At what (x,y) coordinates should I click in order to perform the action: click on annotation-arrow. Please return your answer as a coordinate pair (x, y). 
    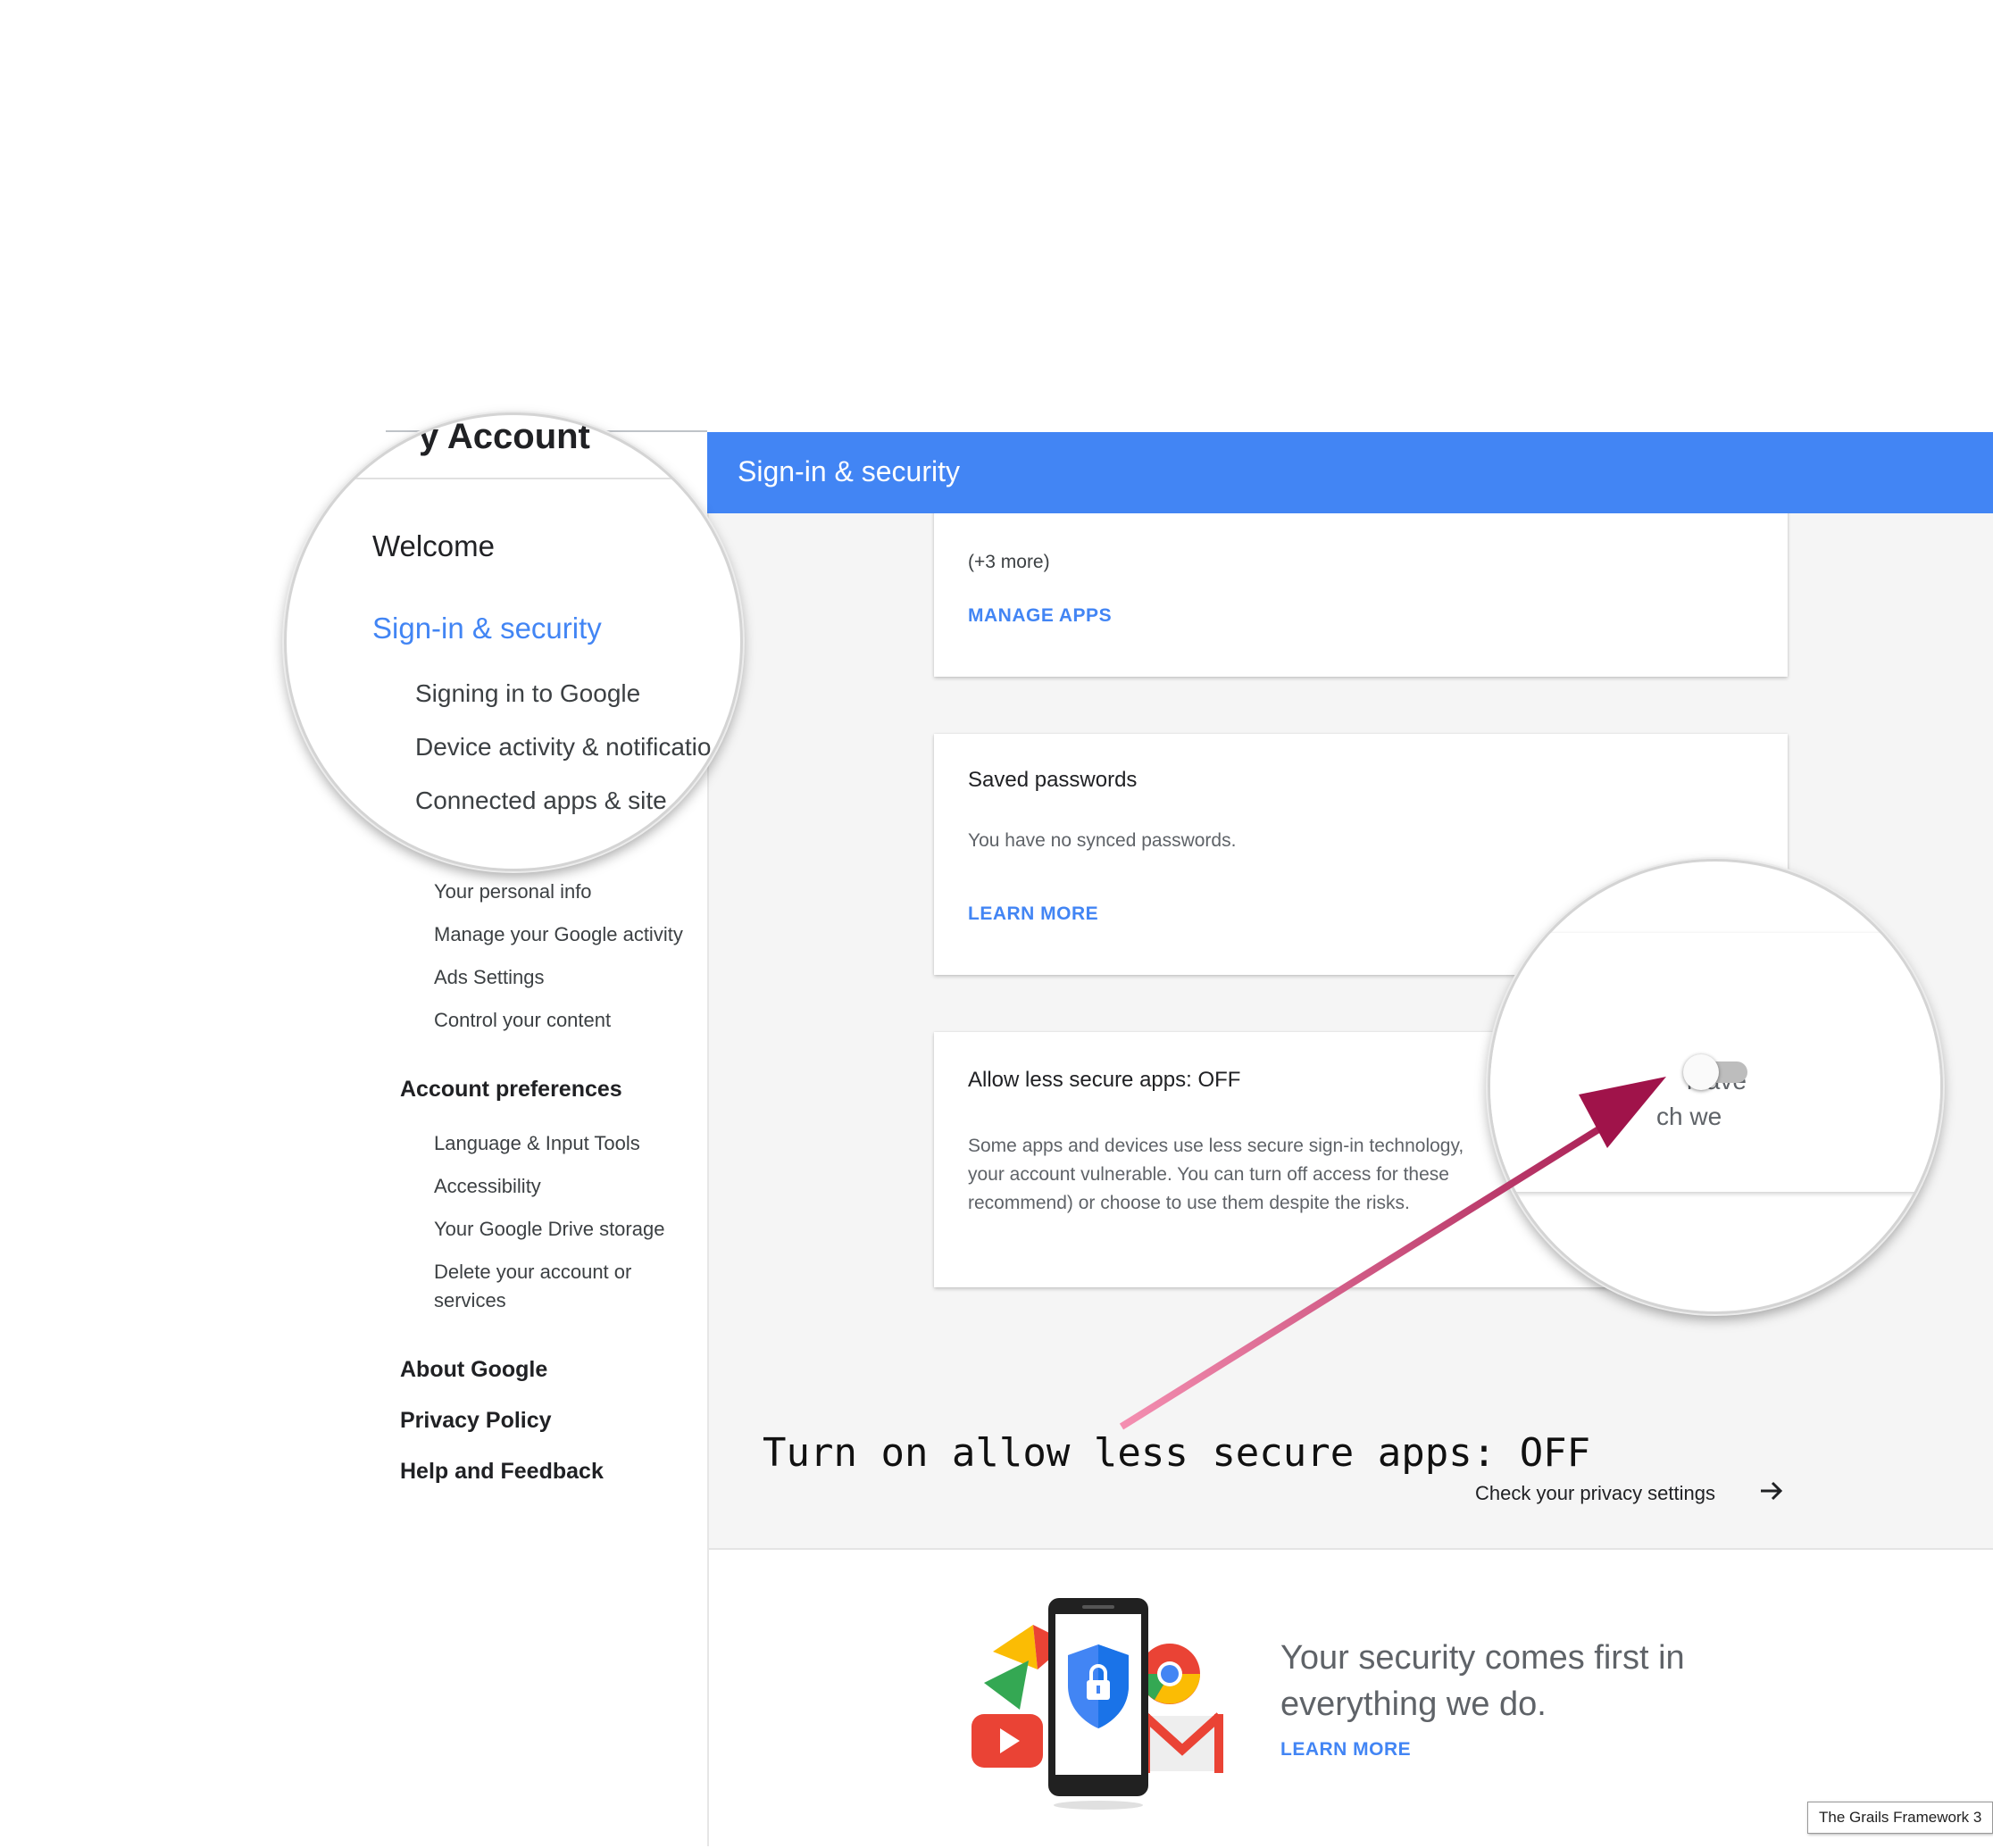
    Looking at the image, I should click on (1392, 1253).